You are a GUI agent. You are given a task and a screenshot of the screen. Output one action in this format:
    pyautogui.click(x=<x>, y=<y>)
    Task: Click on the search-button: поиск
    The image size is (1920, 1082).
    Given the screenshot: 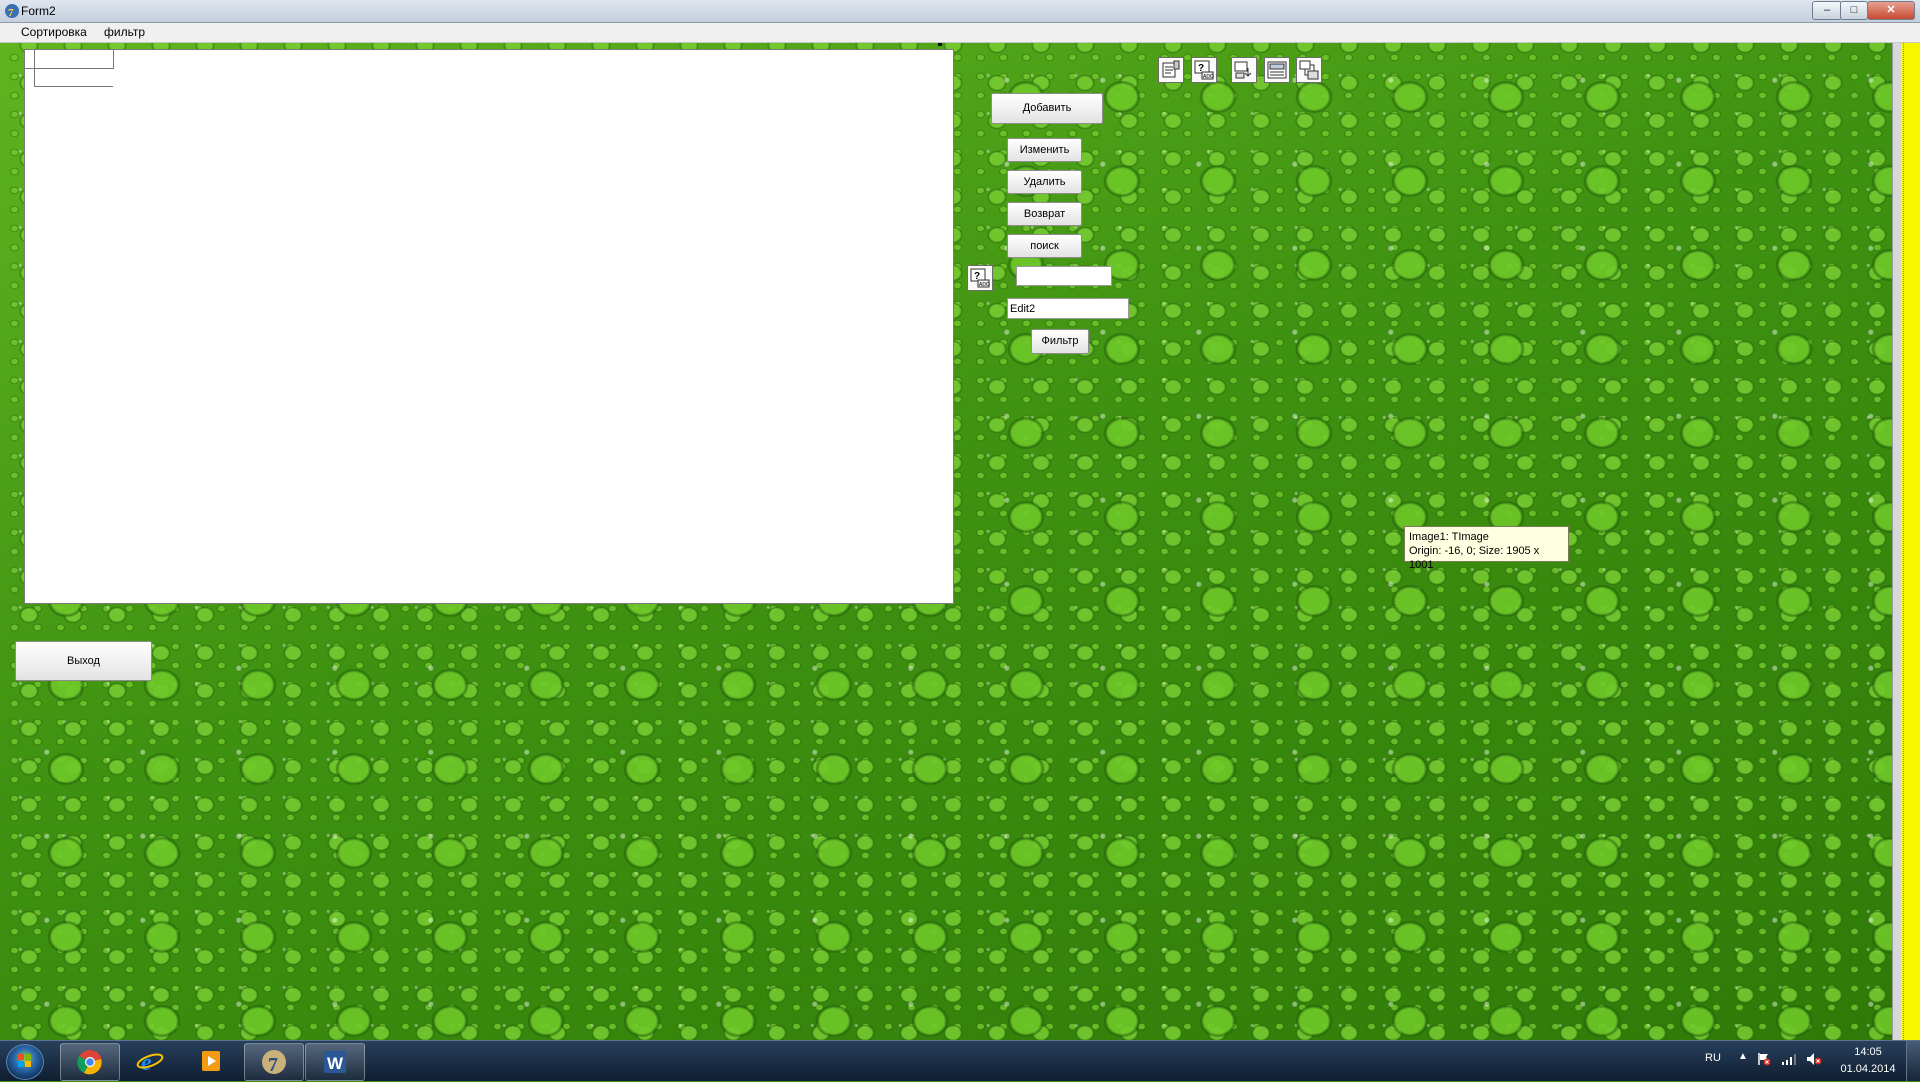 What is the action you would take?
    pyautogui.click(x=1044, y=246)
    